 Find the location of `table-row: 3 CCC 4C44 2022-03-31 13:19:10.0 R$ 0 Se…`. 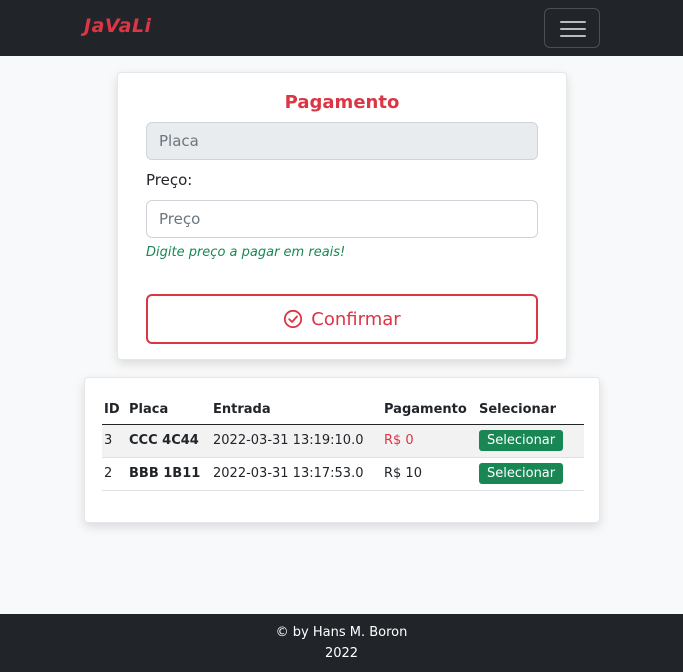

table-row: 3 CCC 4C44 2022-03-31 13:19:10.0 R$ 0 Se… is located at coordinates (343, 441).